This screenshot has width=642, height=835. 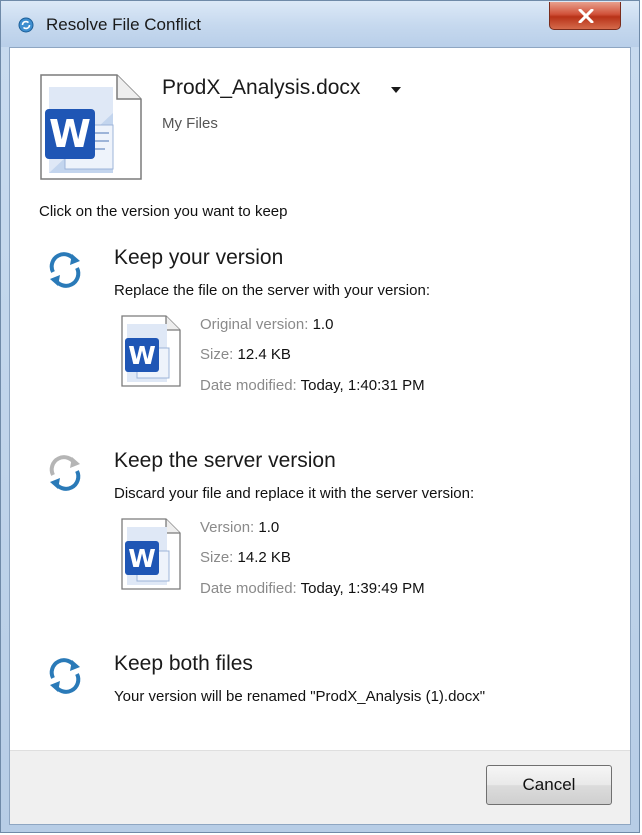 I want to click on window-title: Resolve File Conflict, so click(x=123, y=24).